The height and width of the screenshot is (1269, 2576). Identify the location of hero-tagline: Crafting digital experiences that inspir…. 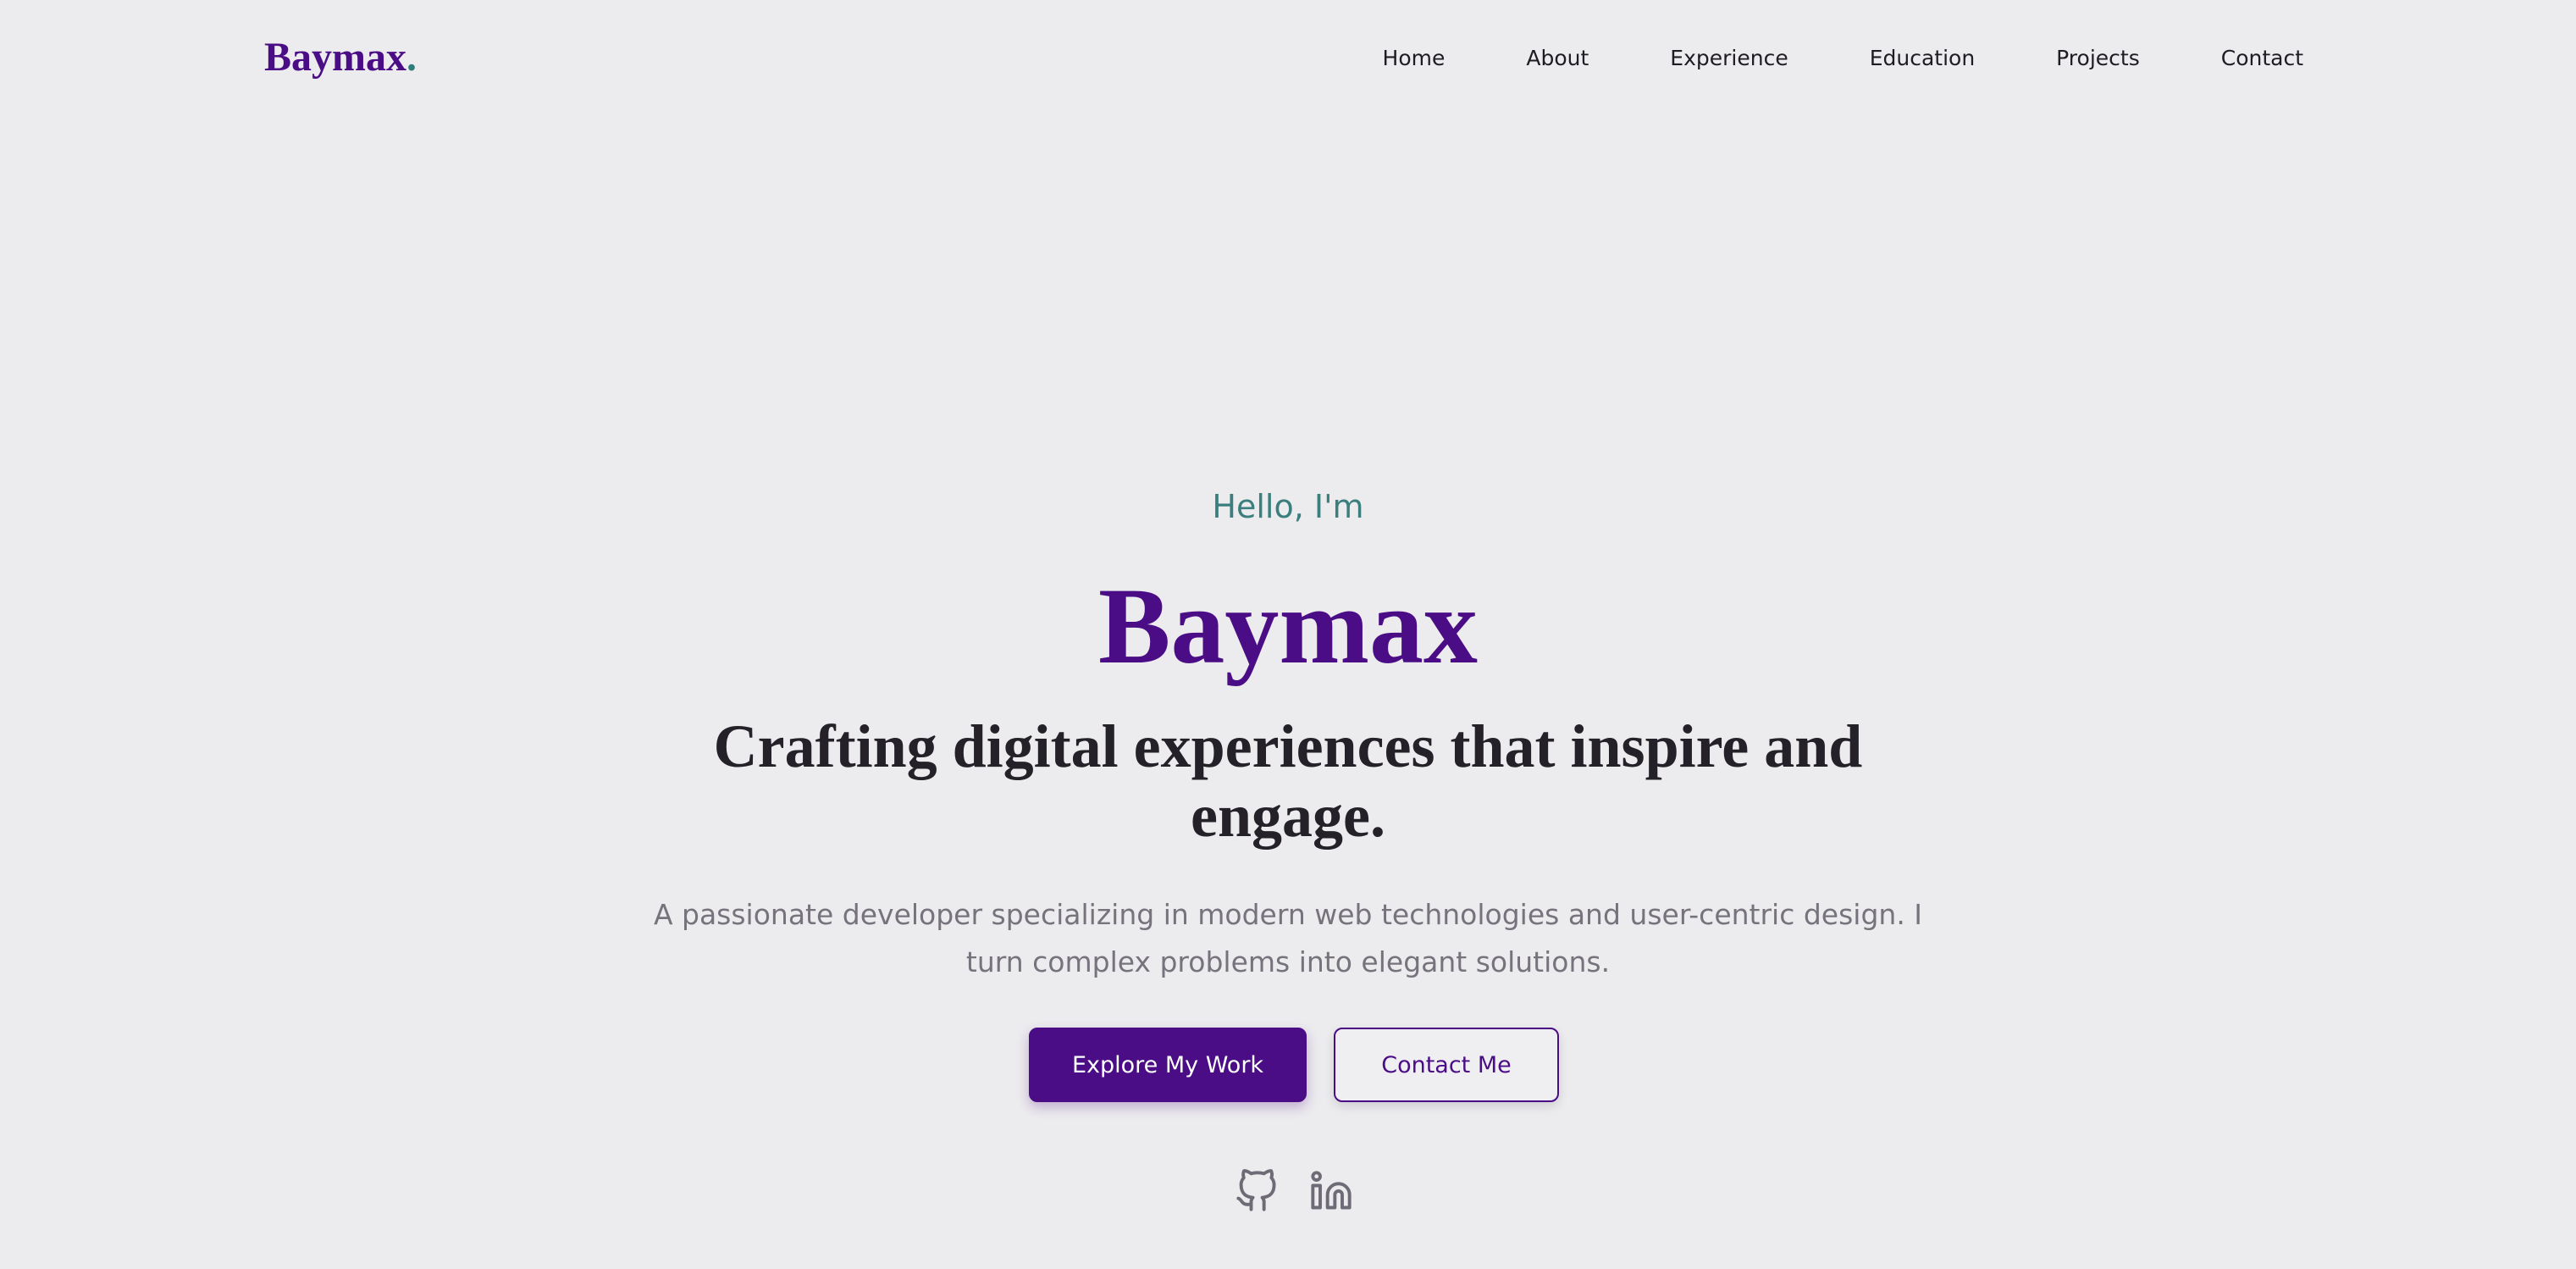
(1288, 781).